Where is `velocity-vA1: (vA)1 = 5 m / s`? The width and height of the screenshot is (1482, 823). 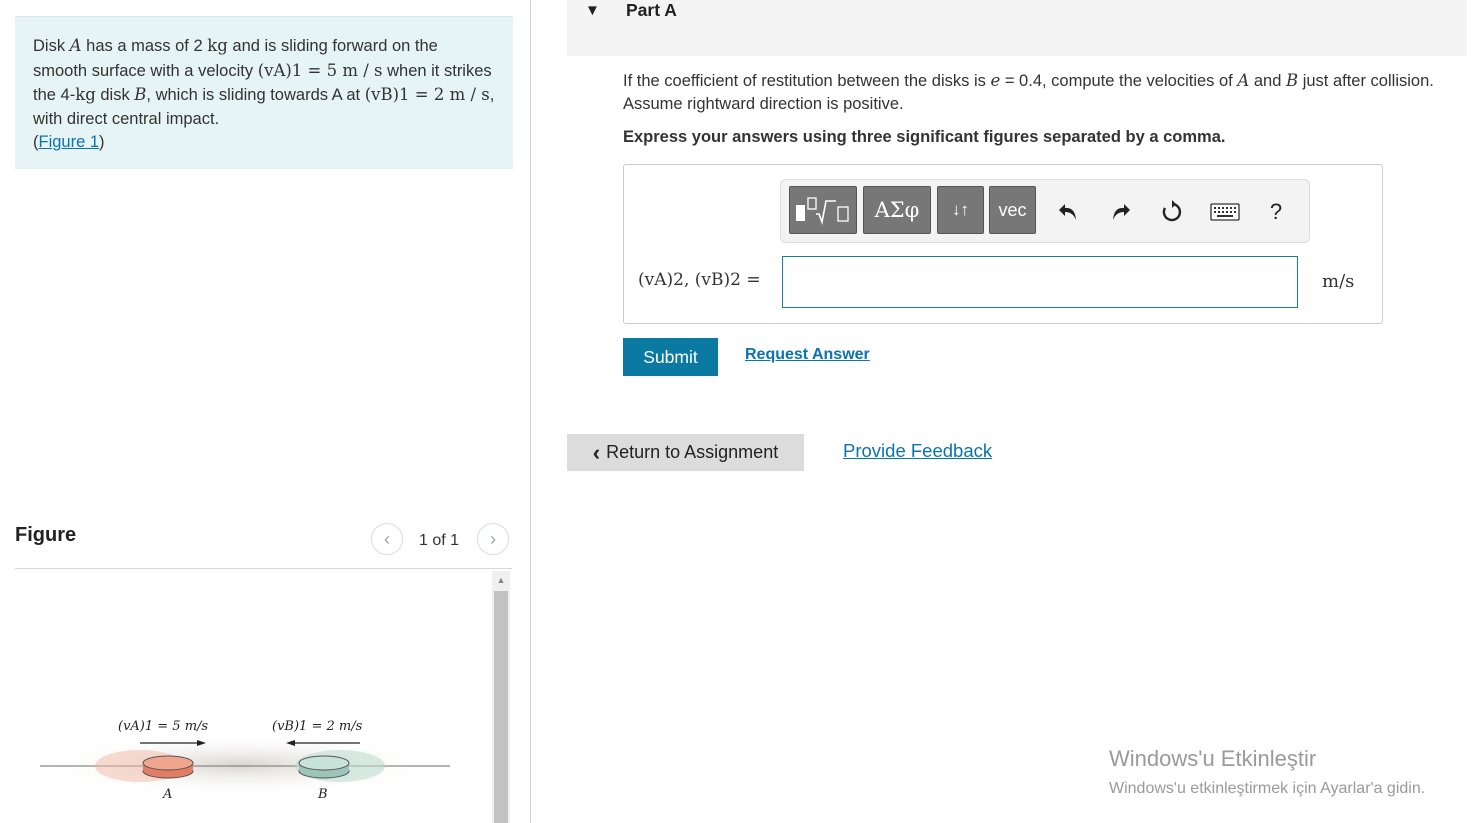
velocity-vA1: (vA)1 = 5 m / s is located at coordinates (320, 70).